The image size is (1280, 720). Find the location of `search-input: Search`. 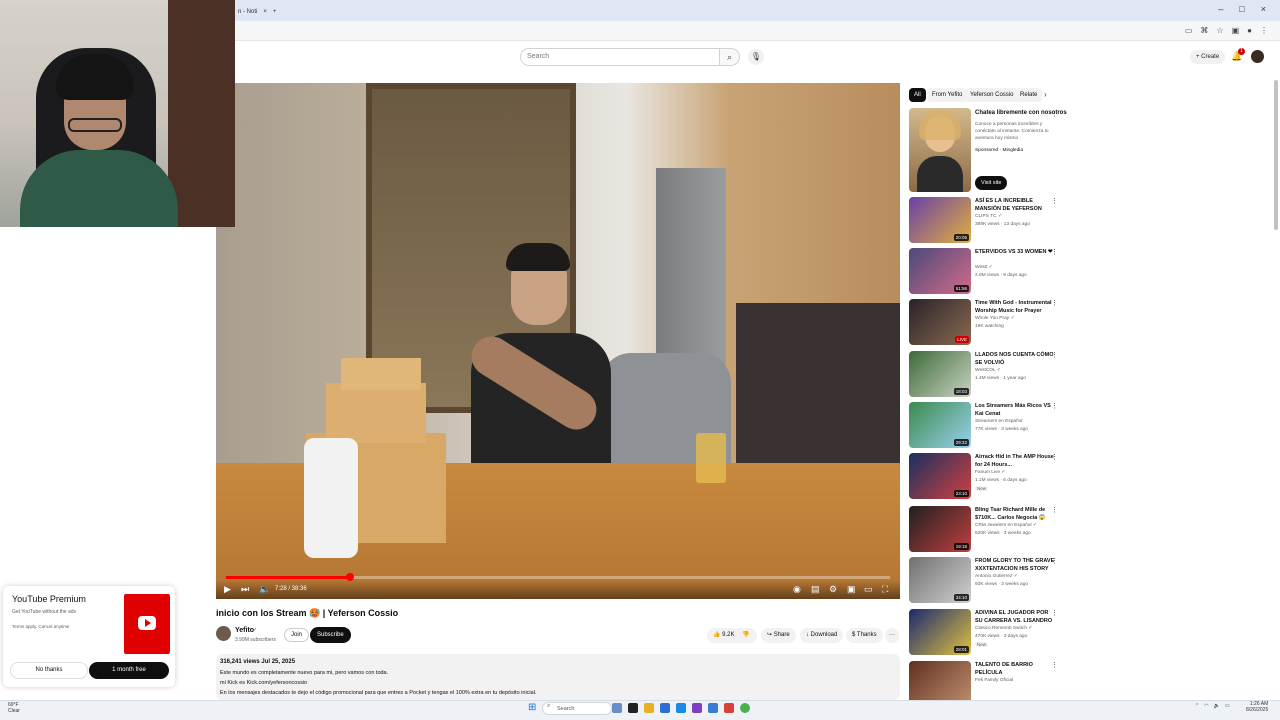

search-input: Search is located at coordinates (620, 57).